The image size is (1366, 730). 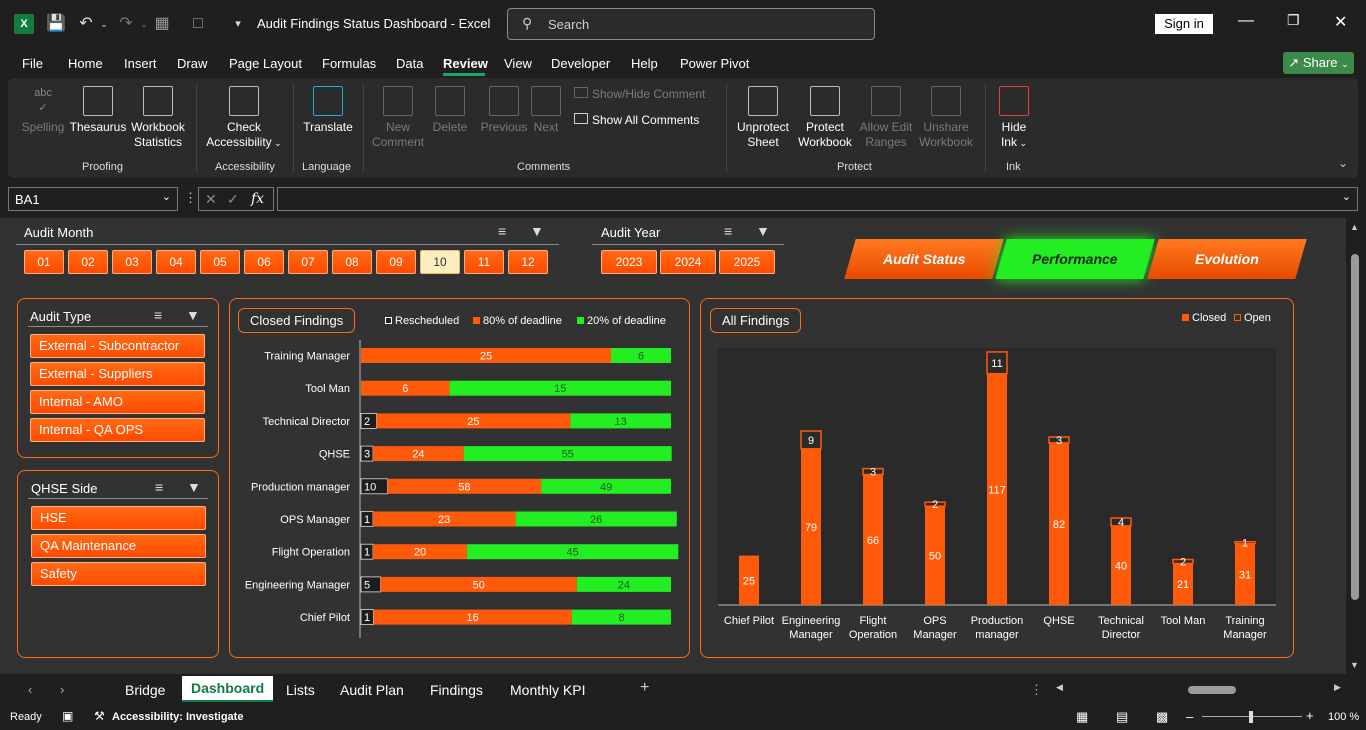 I want to click on tab-dashboard: Dashboard, so click(x=228, y=689).